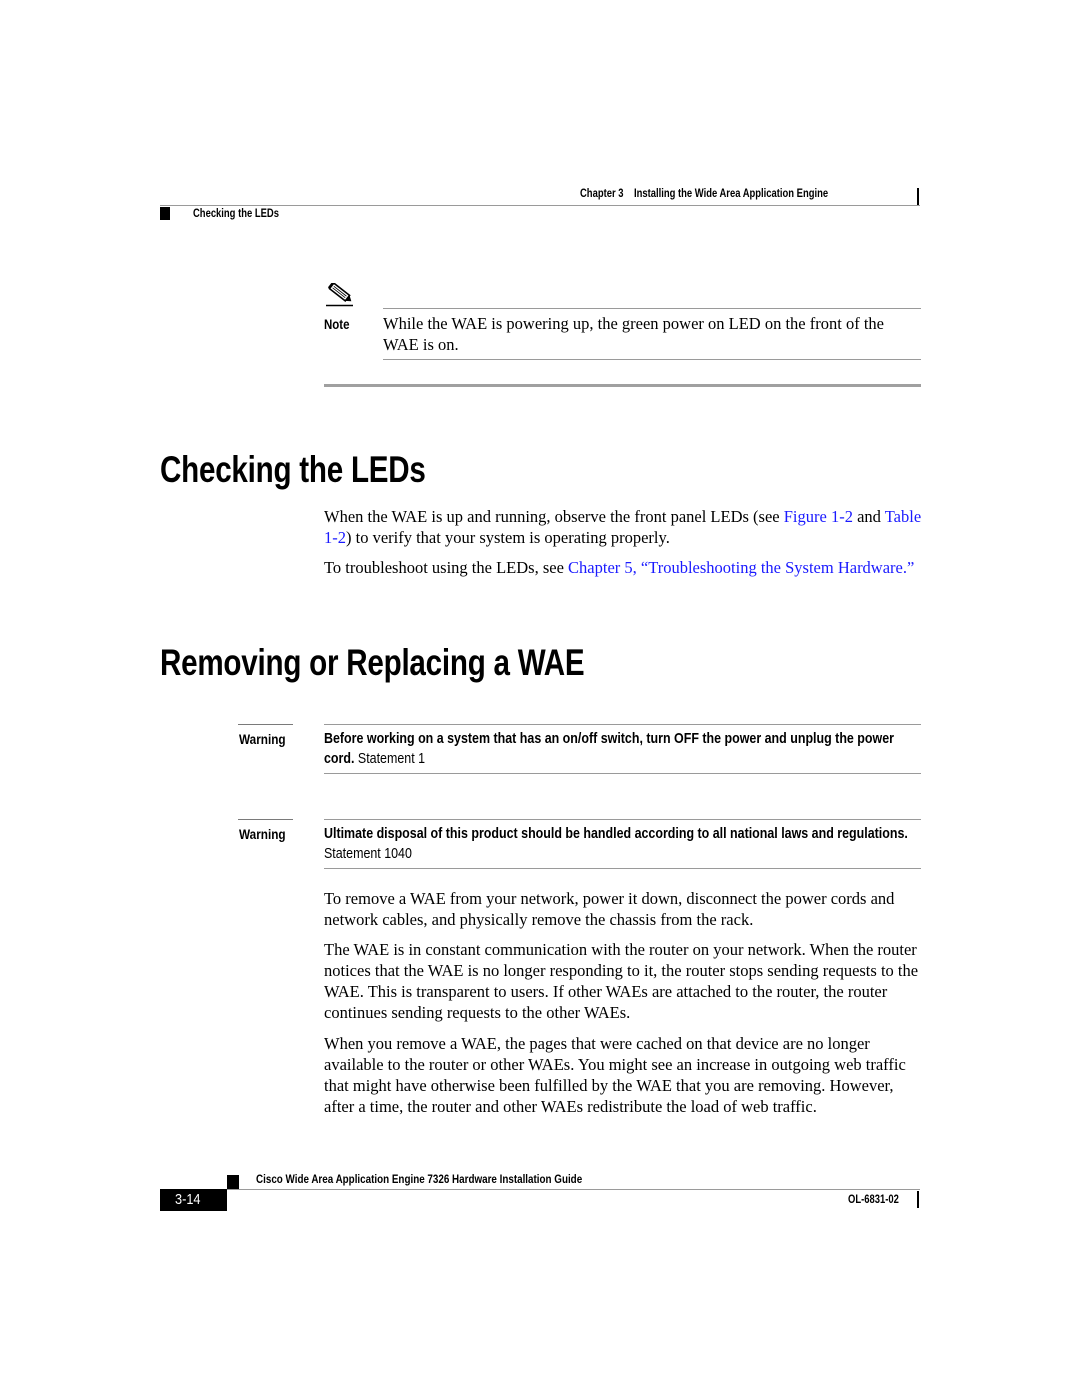  What do you see at coordinates (293, 469) in the screenshot?
I see `heading-checking-leds: Checking the LEDs` at bounding box center [293, 469].